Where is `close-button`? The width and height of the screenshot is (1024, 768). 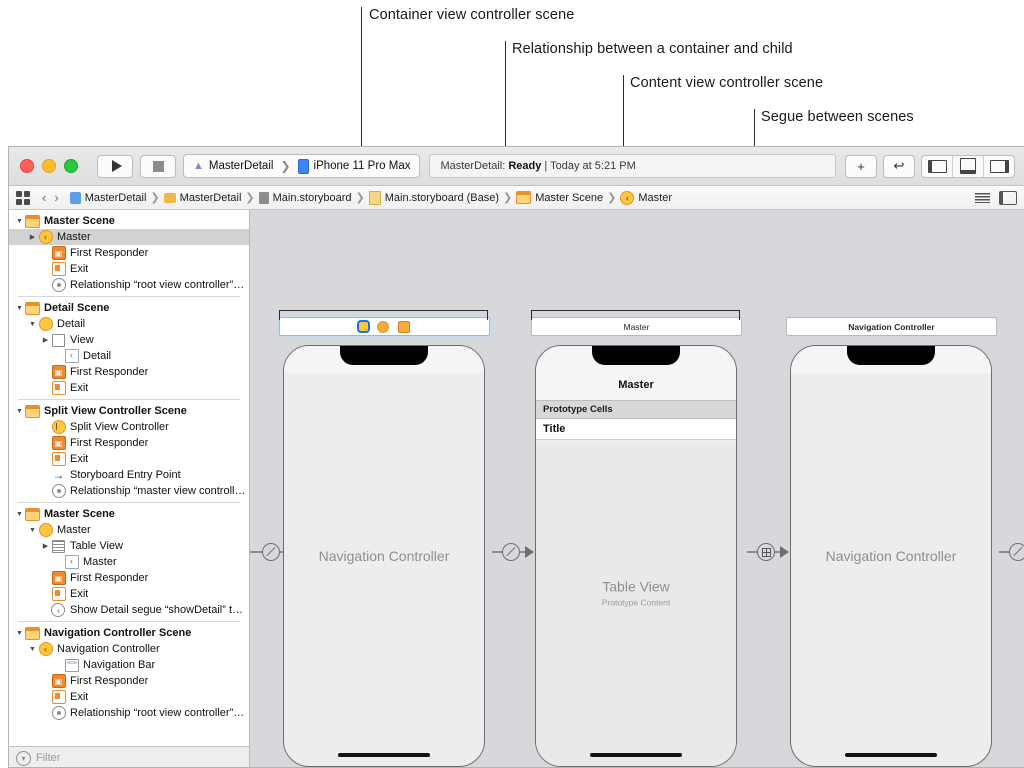 close-button is located at coordinates (27, 166).